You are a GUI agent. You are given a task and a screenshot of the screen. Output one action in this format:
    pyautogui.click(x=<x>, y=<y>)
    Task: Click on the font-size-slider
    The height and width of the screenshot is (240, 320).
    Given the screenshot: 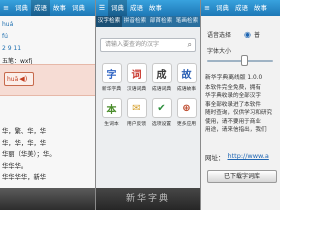 What is the action you would take?
    pyautogui.click(x=240, y=61)
    